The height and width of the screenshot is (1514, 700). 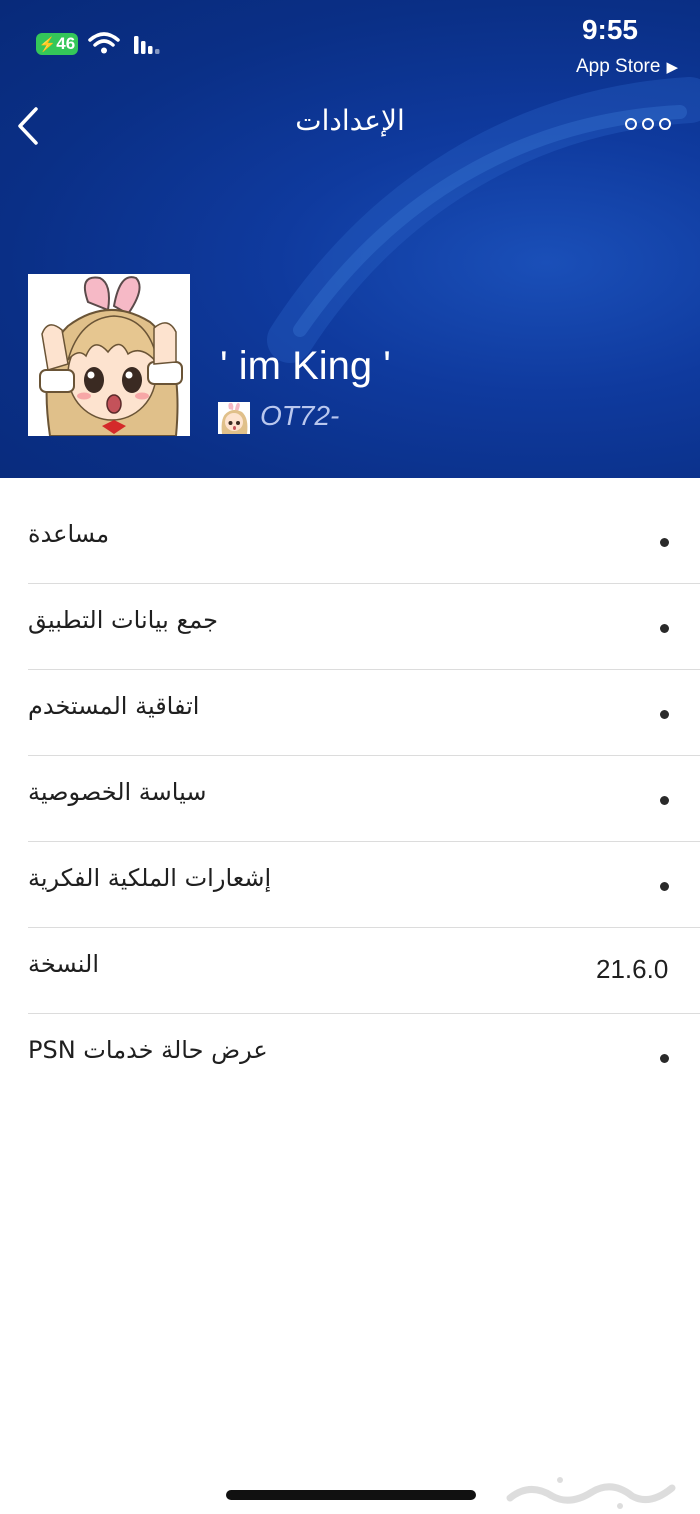 I want to click on online-id: OT72-, so click(x=300, y=415).